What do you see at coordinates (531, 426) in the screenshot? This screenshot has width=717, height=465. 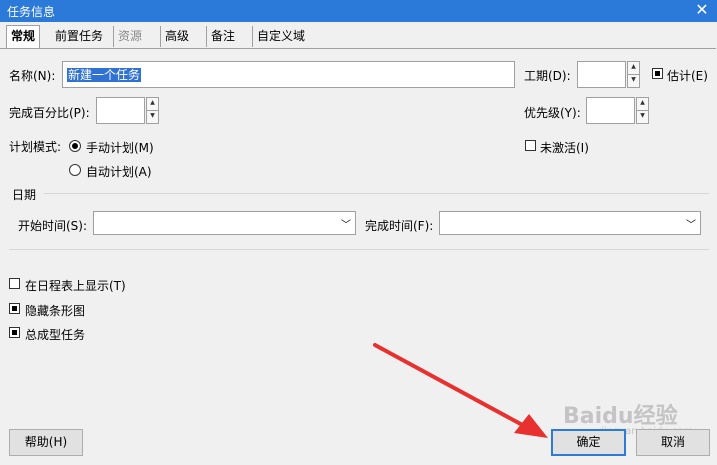 I see `arrow-head` at bounding box center [531, 426].